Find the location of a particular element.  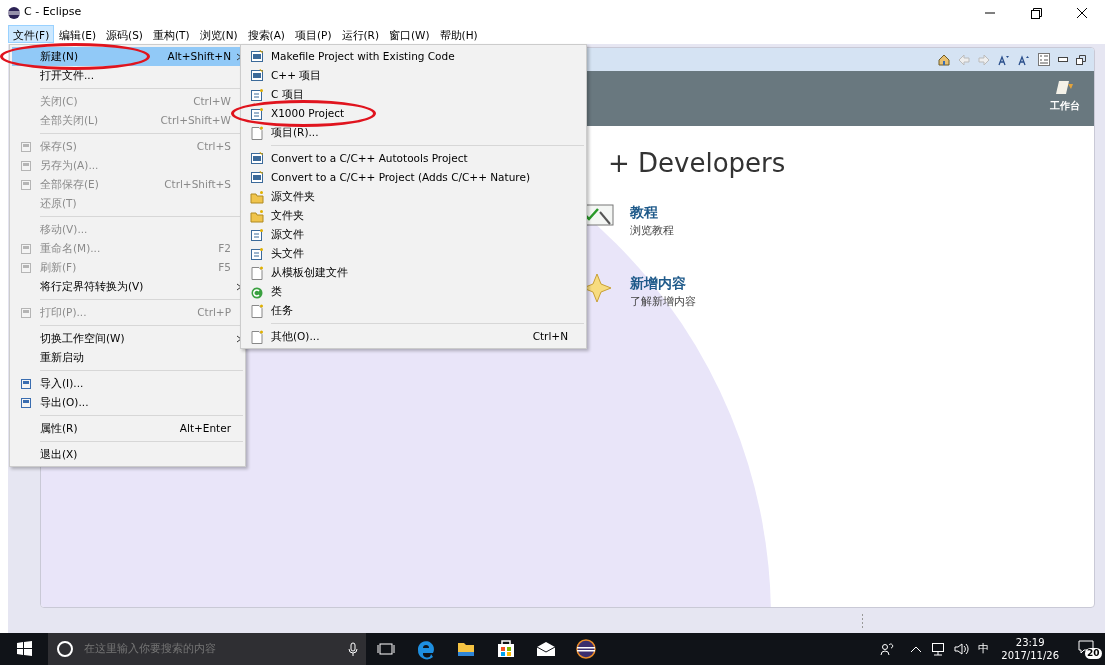

menu-item: 文件夹 is located at coordinates (413, 215).